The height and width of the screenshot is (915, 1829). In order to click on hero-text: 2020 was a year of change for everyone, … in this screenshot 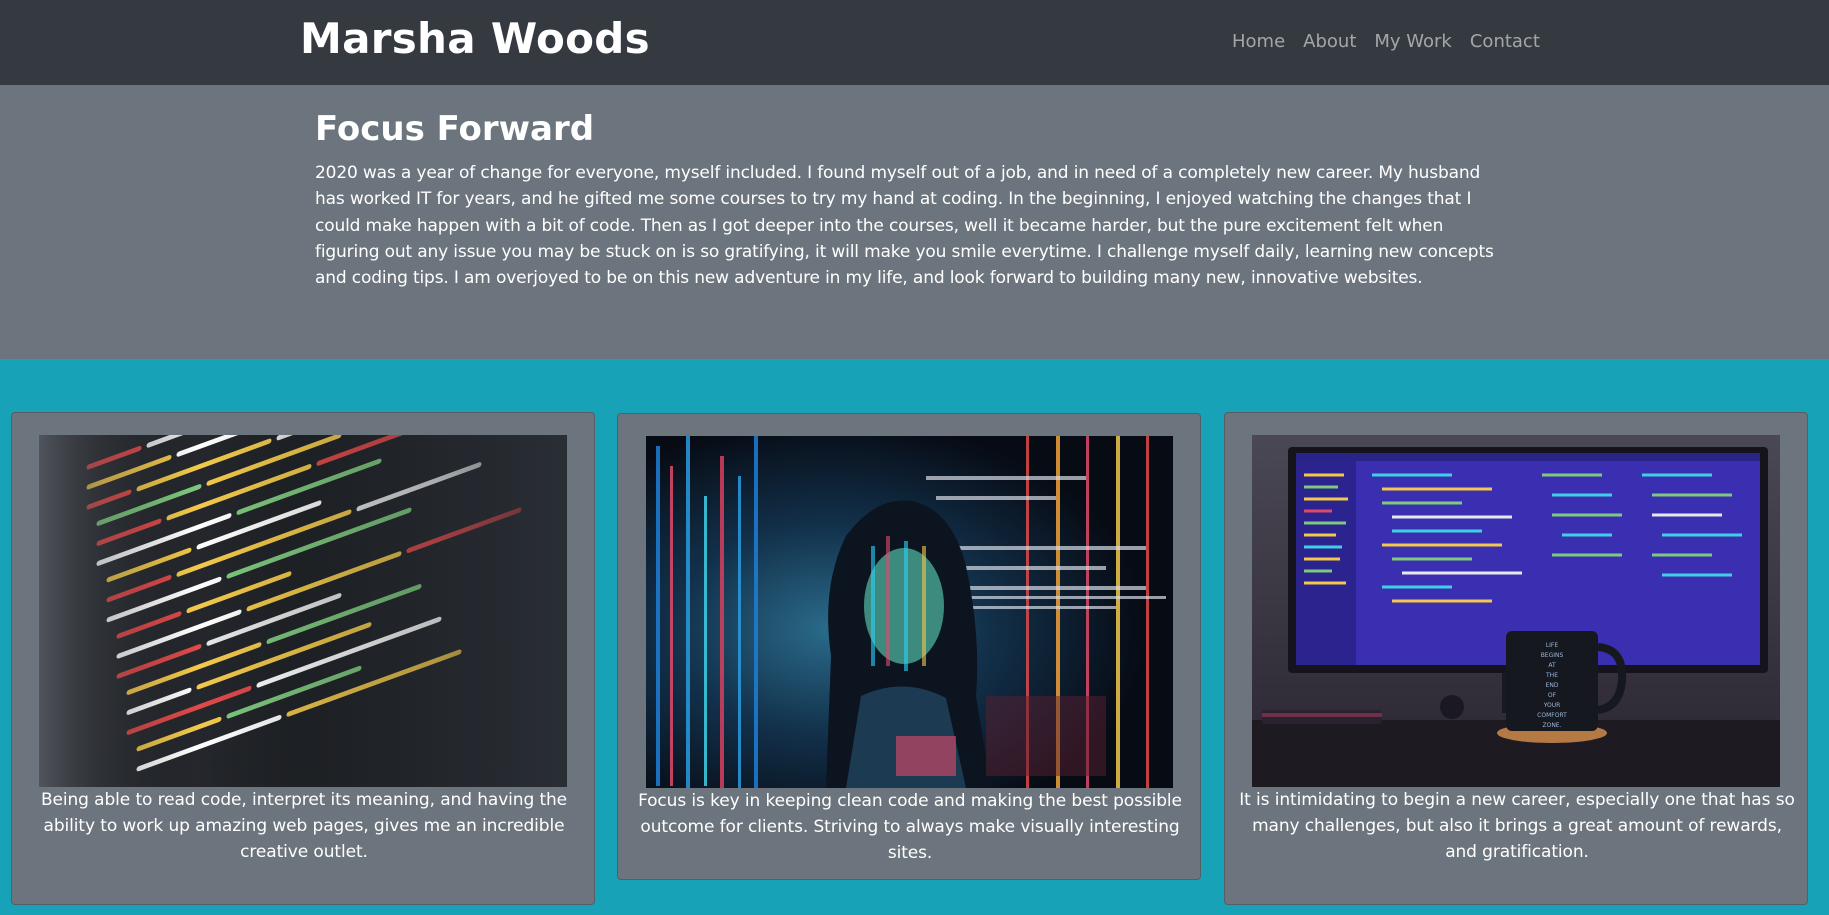, I will do `click(904, 226)`.